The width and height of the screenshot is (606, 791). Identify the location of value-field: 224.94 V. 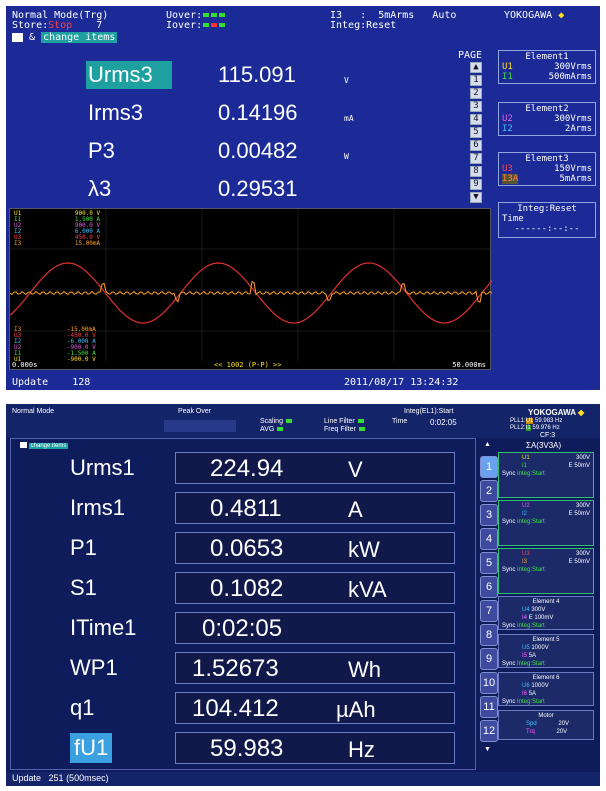
(315, 468).